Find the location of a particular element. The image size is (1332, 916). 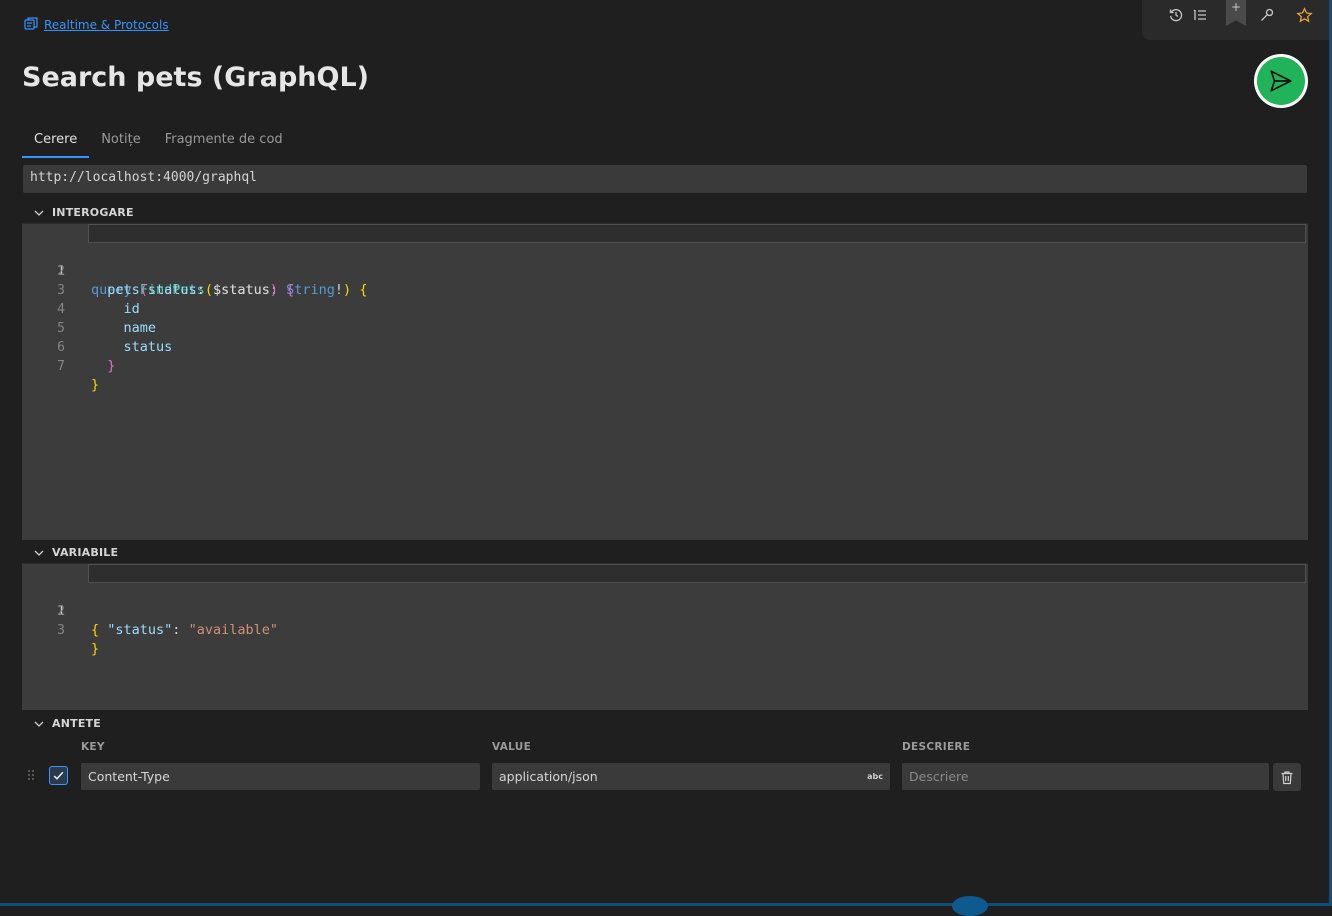

tab-code-snippets: Fragmente de cod is located at coordinates (224, 143).